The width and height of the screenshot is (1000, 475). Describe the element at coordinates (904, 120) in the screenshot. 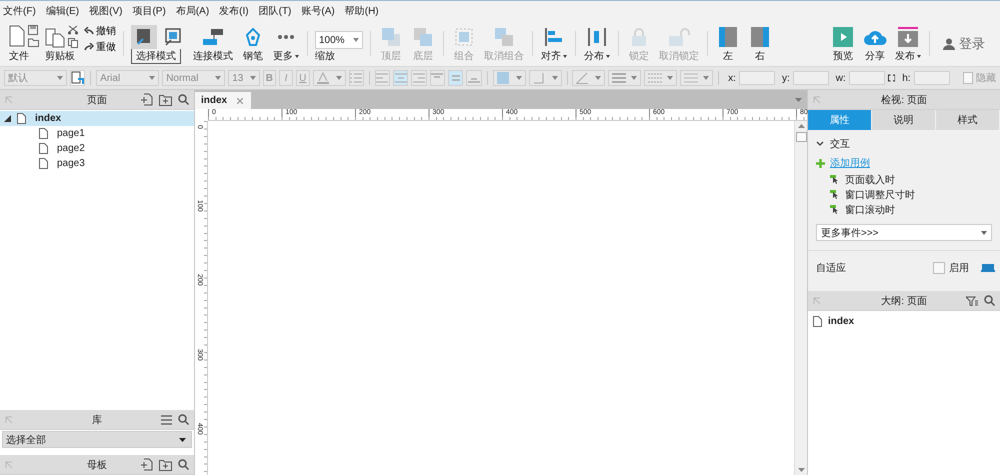

I see `inspector-tab: 说明` at that location.